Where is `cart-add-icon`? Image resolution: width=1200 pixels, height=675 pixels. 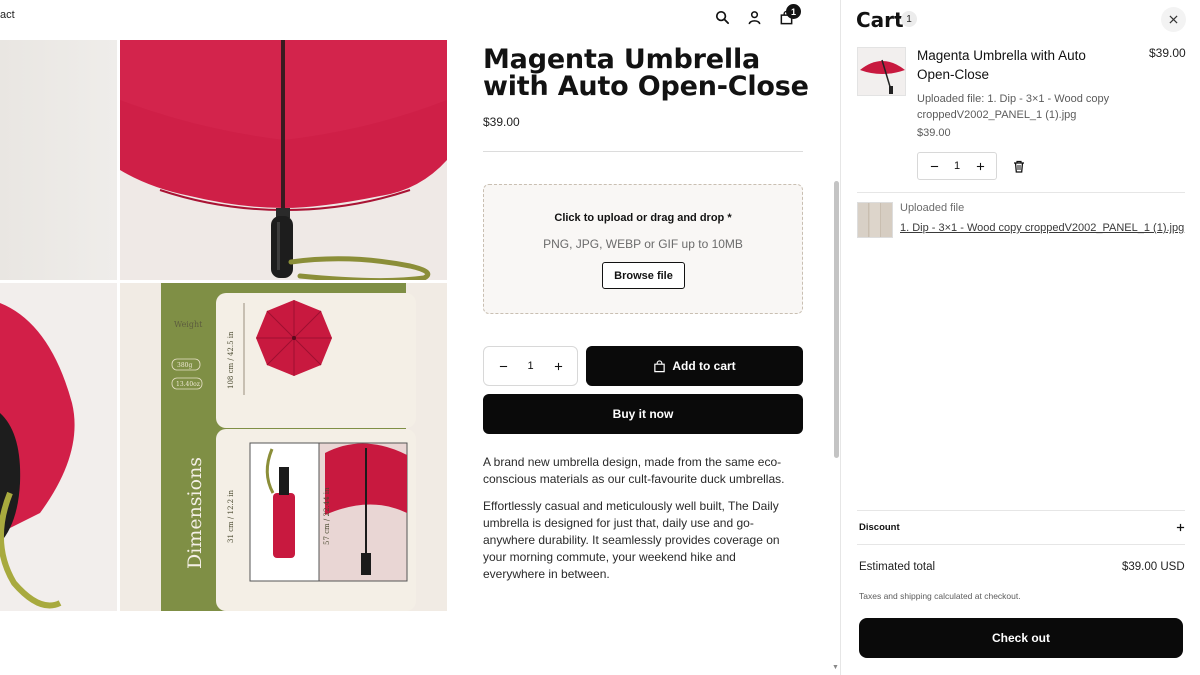
cart-add-icon is located at coordinates (660, 365).